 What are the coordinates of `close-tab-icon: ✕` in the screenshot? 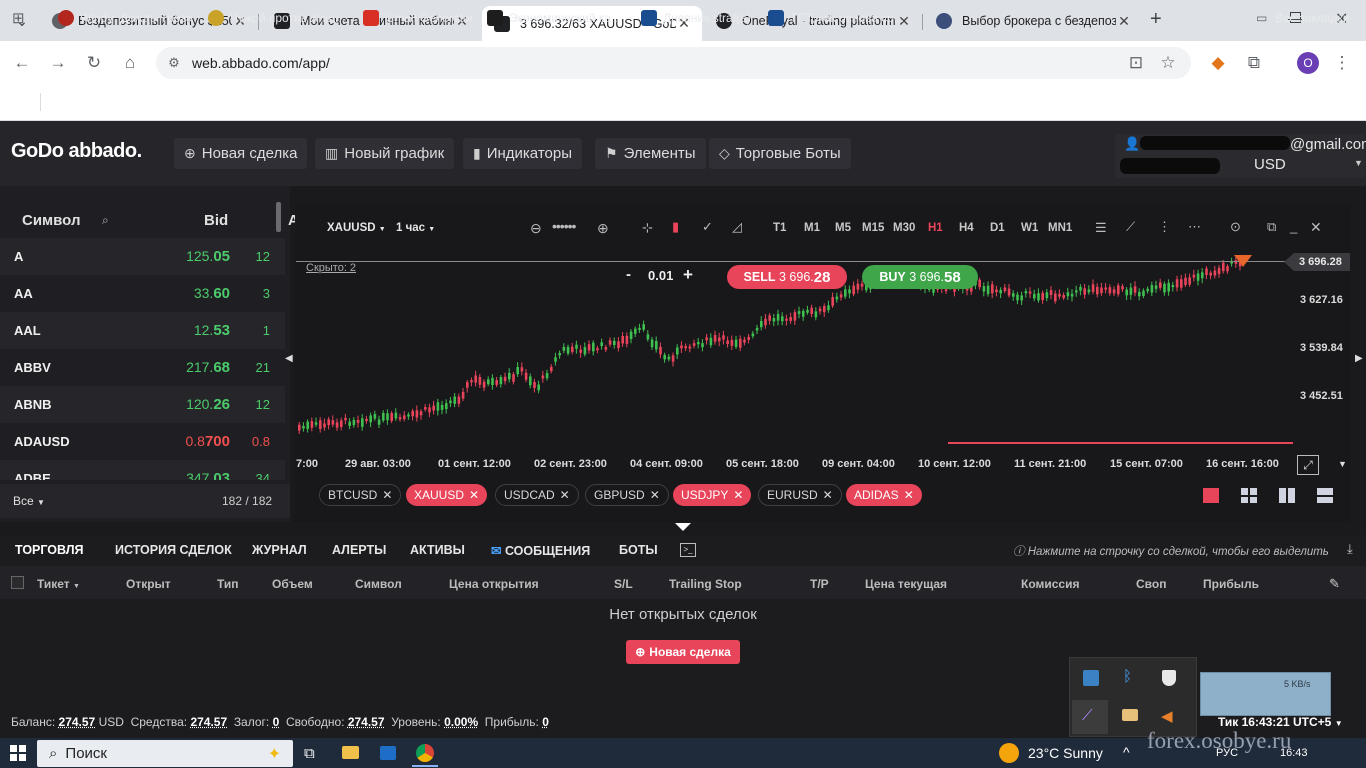 It's located at (1124, 21).